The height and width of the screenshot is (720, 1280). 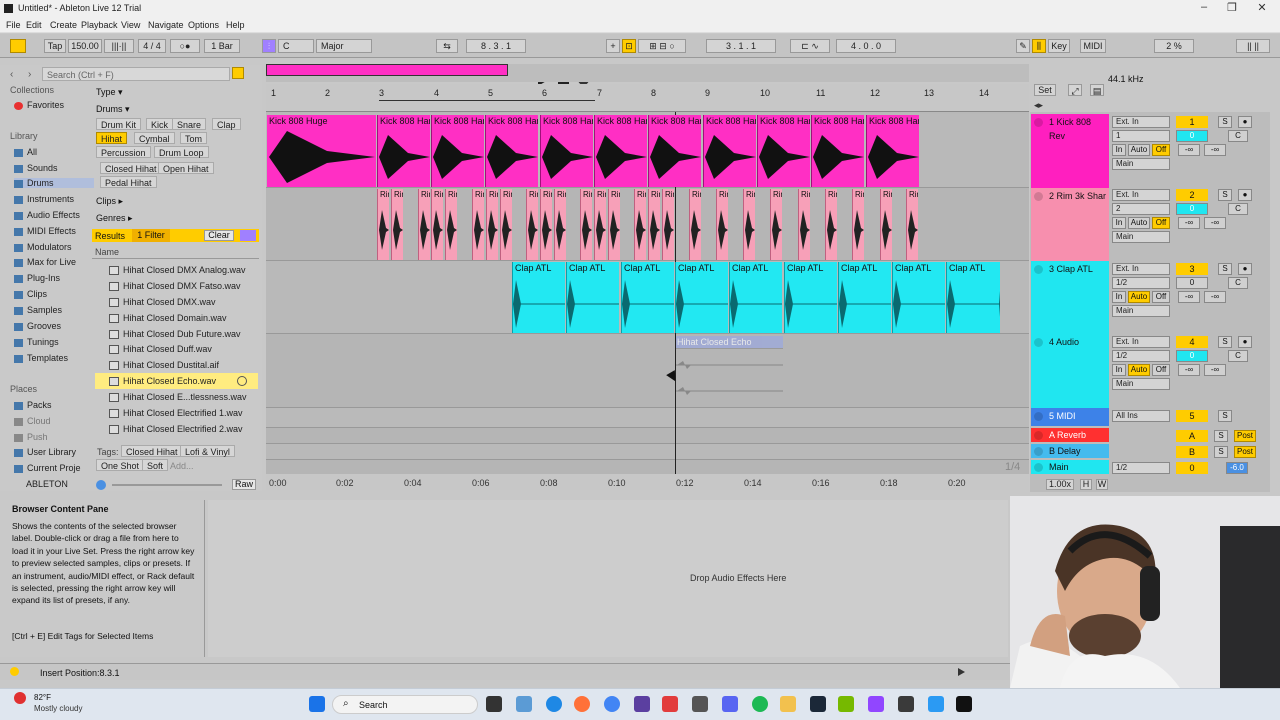 What do you see at coordinates (25, 152) in the screenshot?
I see `sidebar-item-all: All` at bounding box center [25, 152].